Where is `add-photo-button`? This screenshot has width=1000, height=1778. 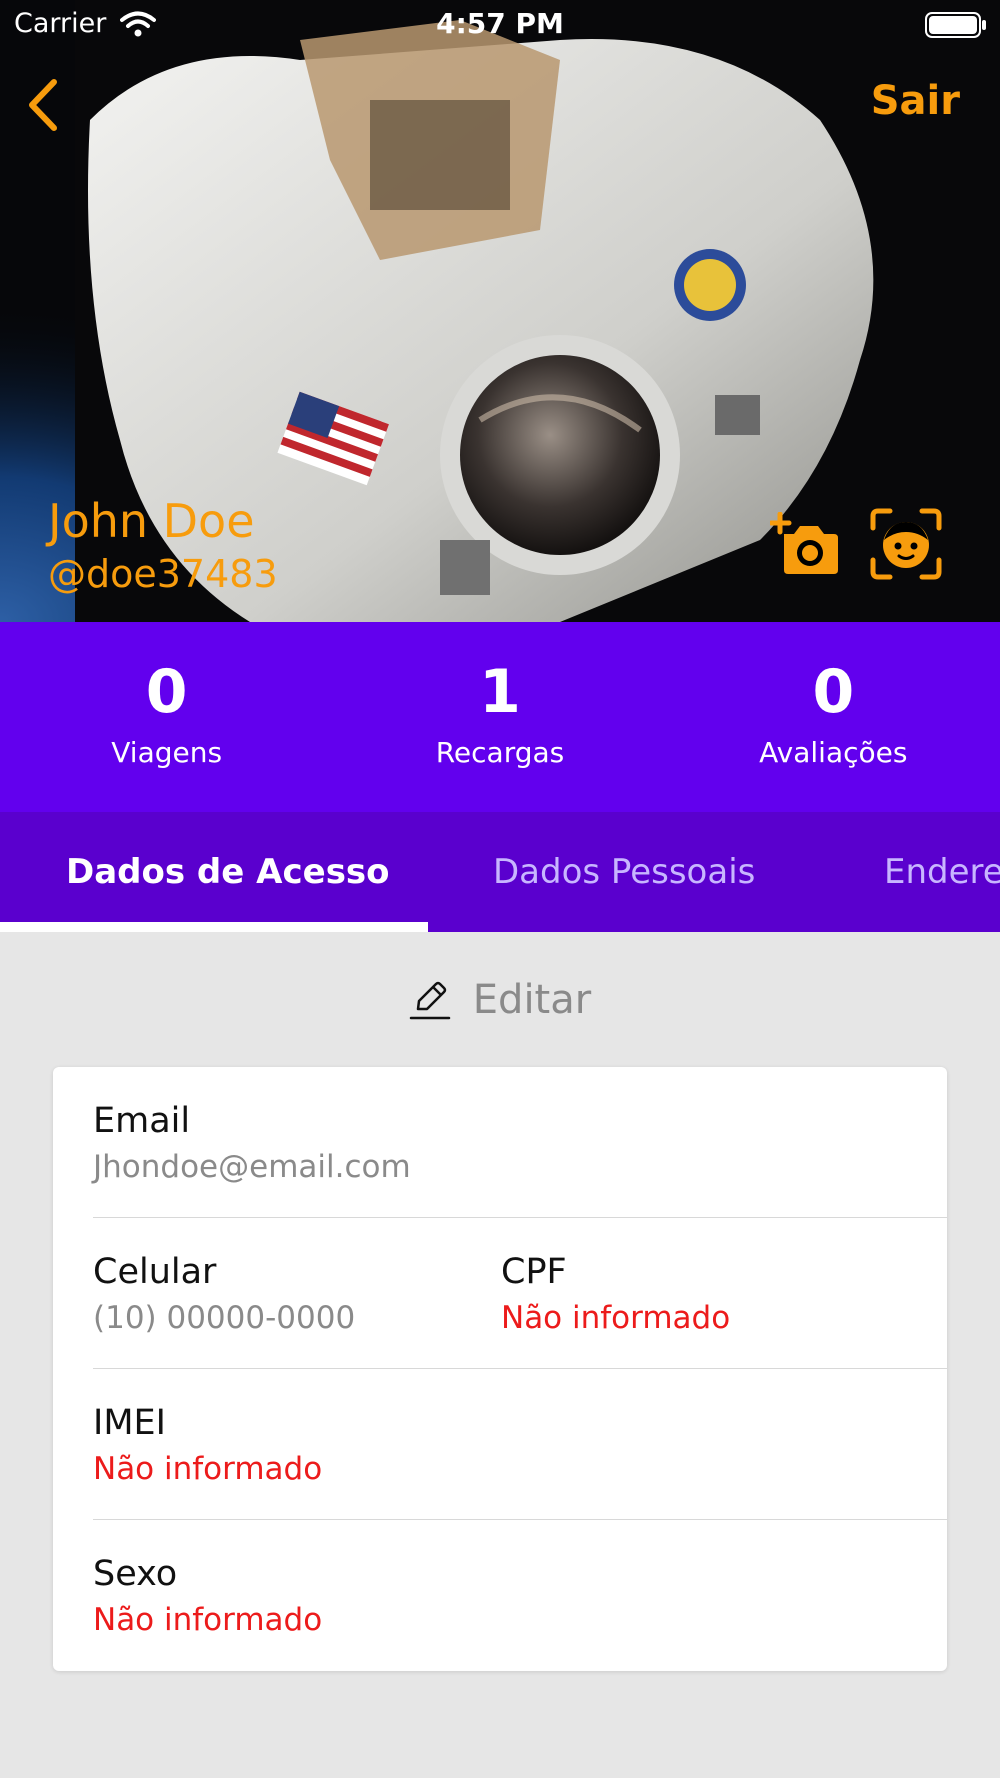 add-photo-button is located at coordinates (804, 543).